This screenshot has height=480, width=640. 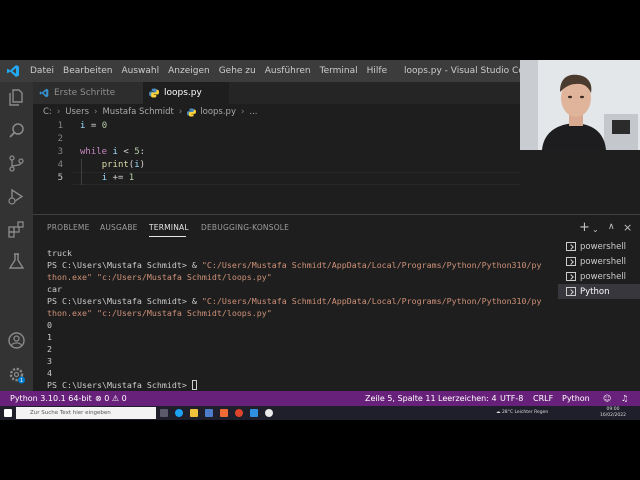 What do you see at coordinates (377, 71) in the screenshot?
I see `menu-item-hilfe: Hilfe` at bounding box center [377, 71].